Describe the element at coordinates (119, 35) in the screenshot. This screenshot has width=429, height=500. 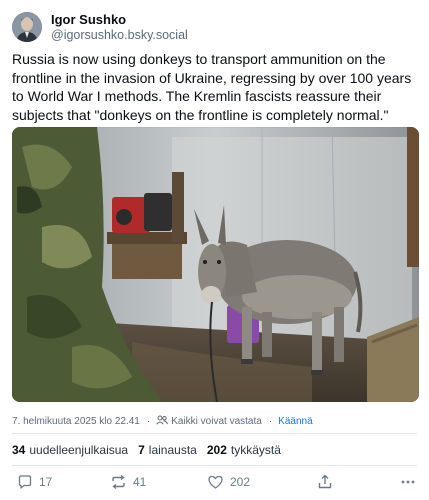
I see `author-handle: @igorsushko.bsky.social` at that location.